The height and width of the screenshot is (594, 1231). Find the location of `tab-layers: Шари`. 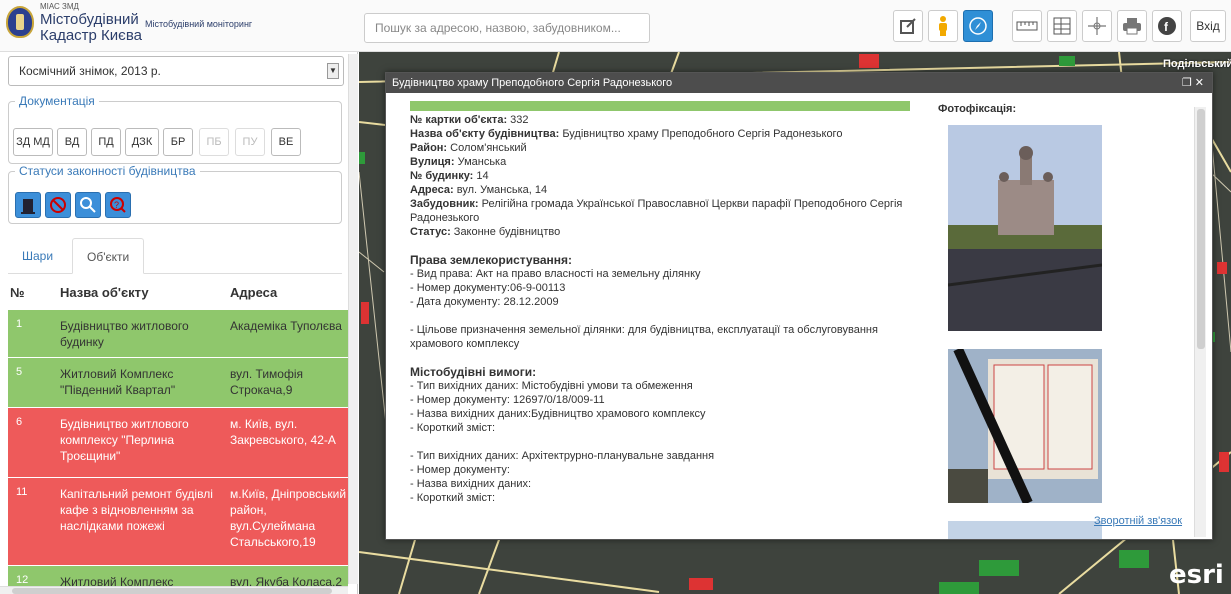

tab-layers: Шари is located at coordinates (37, 256).